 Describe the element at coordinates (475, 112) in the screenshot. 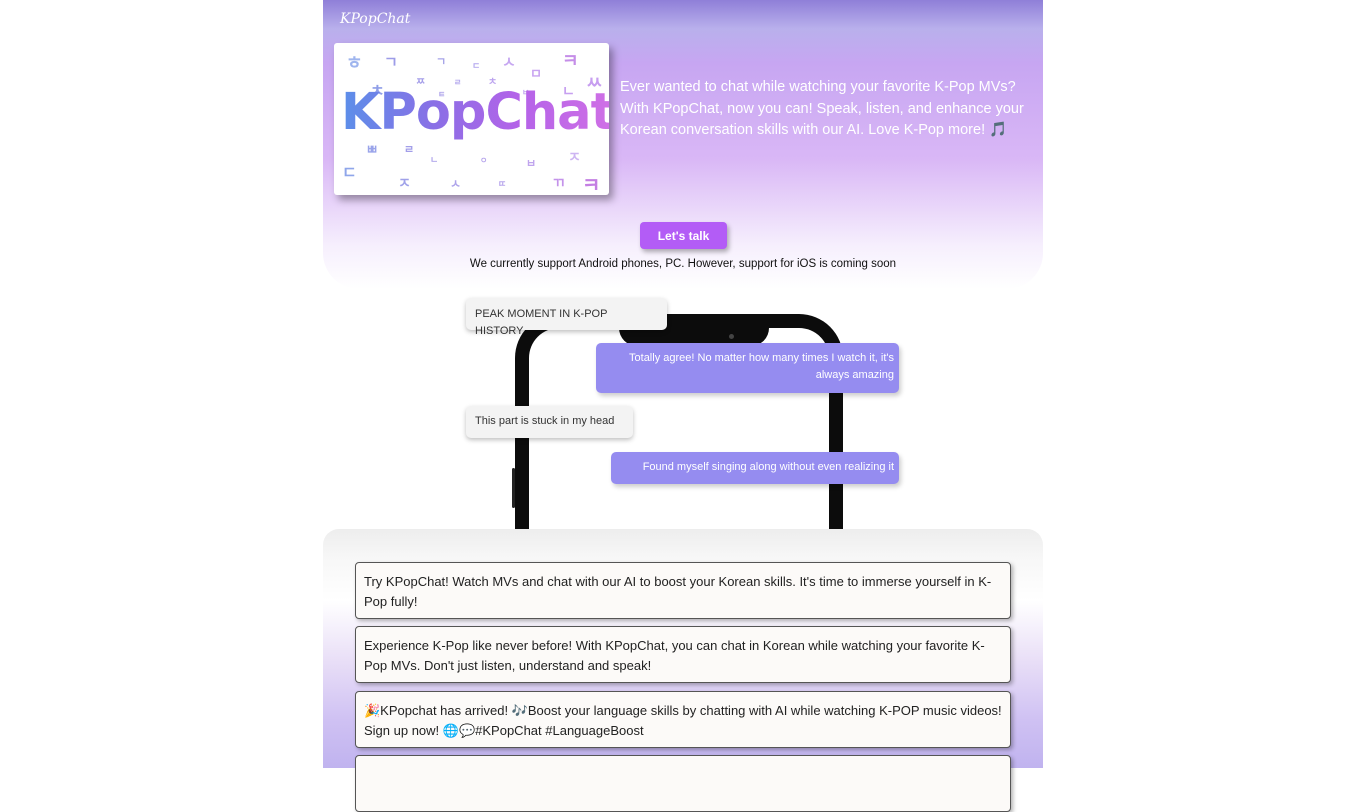

I see `logo-wordmark: KPopChat` at that location.